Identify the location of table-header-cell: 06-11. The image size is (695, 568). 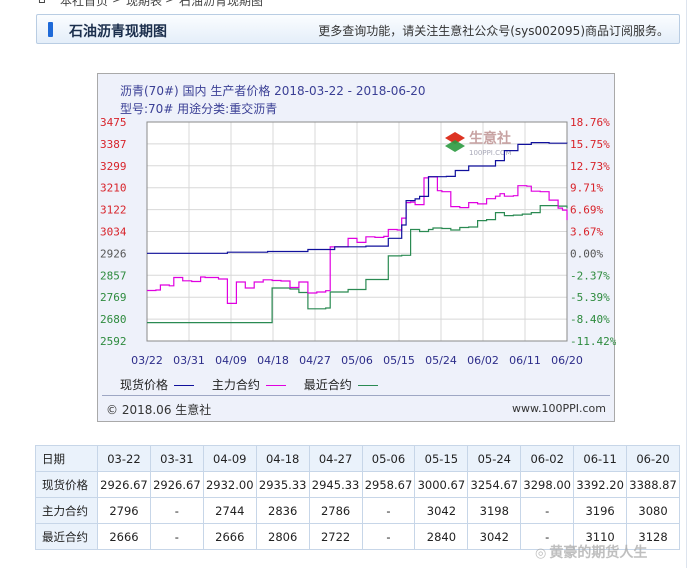
(600, 458).